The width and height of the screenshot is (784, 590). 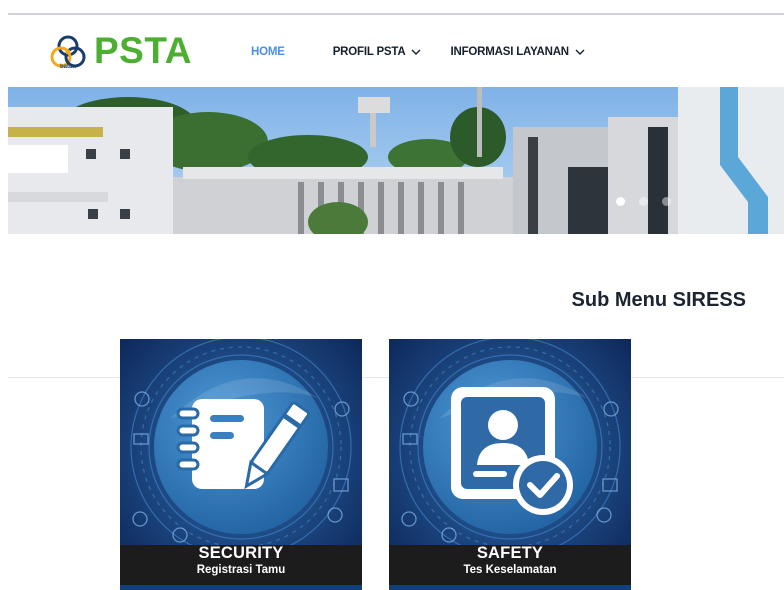 I want to click on main-nav: HOME PROFIL PSTA INFORMASI LAYANAN, so click(x=418, y=52).